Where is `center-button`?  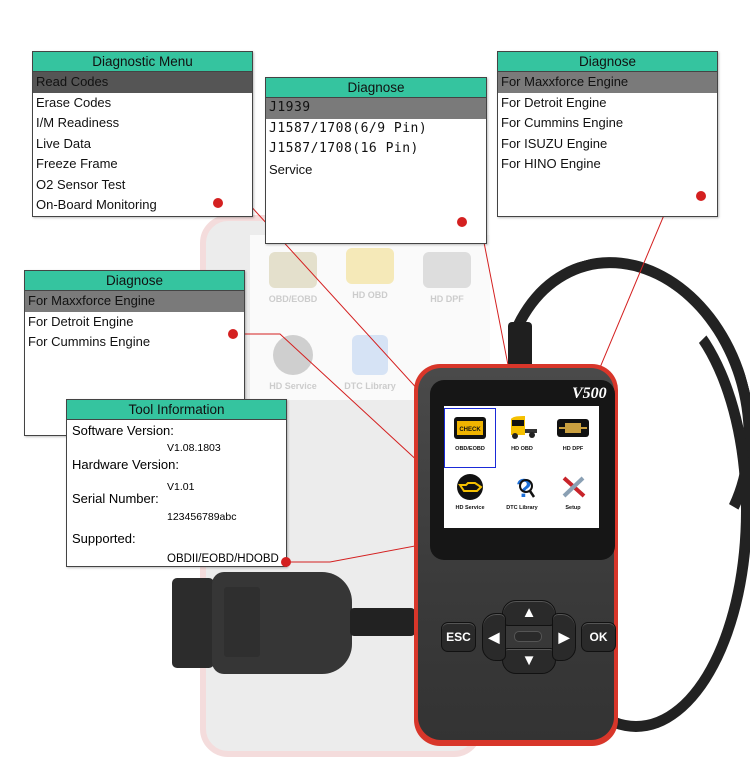
center-button is located at coordinates (528, 636).